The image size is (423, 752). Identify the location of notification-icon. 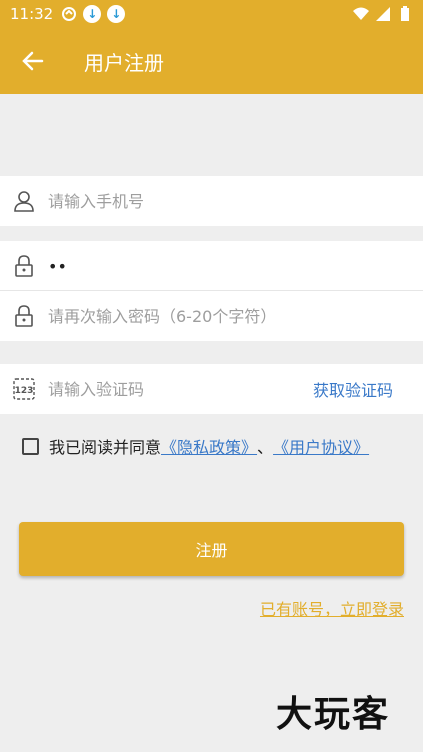
(69, 14).